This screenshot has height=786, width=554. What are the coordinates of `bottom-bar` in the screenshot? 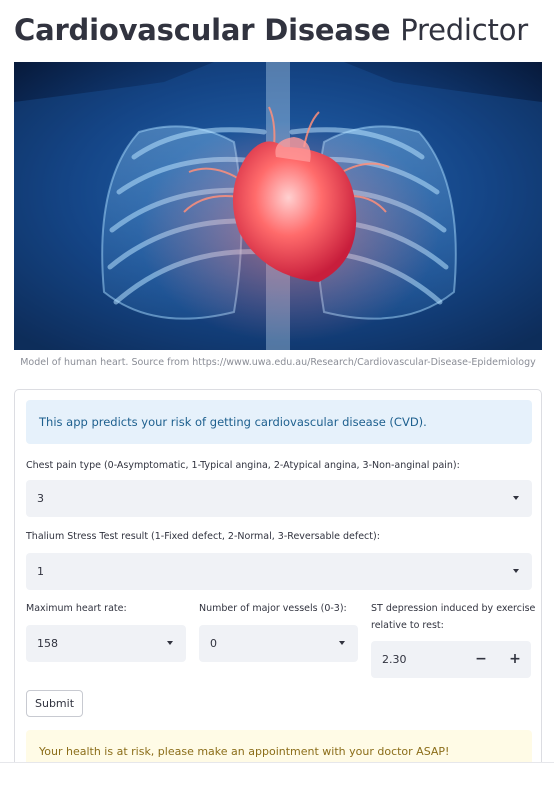 It's located at (277, 774).